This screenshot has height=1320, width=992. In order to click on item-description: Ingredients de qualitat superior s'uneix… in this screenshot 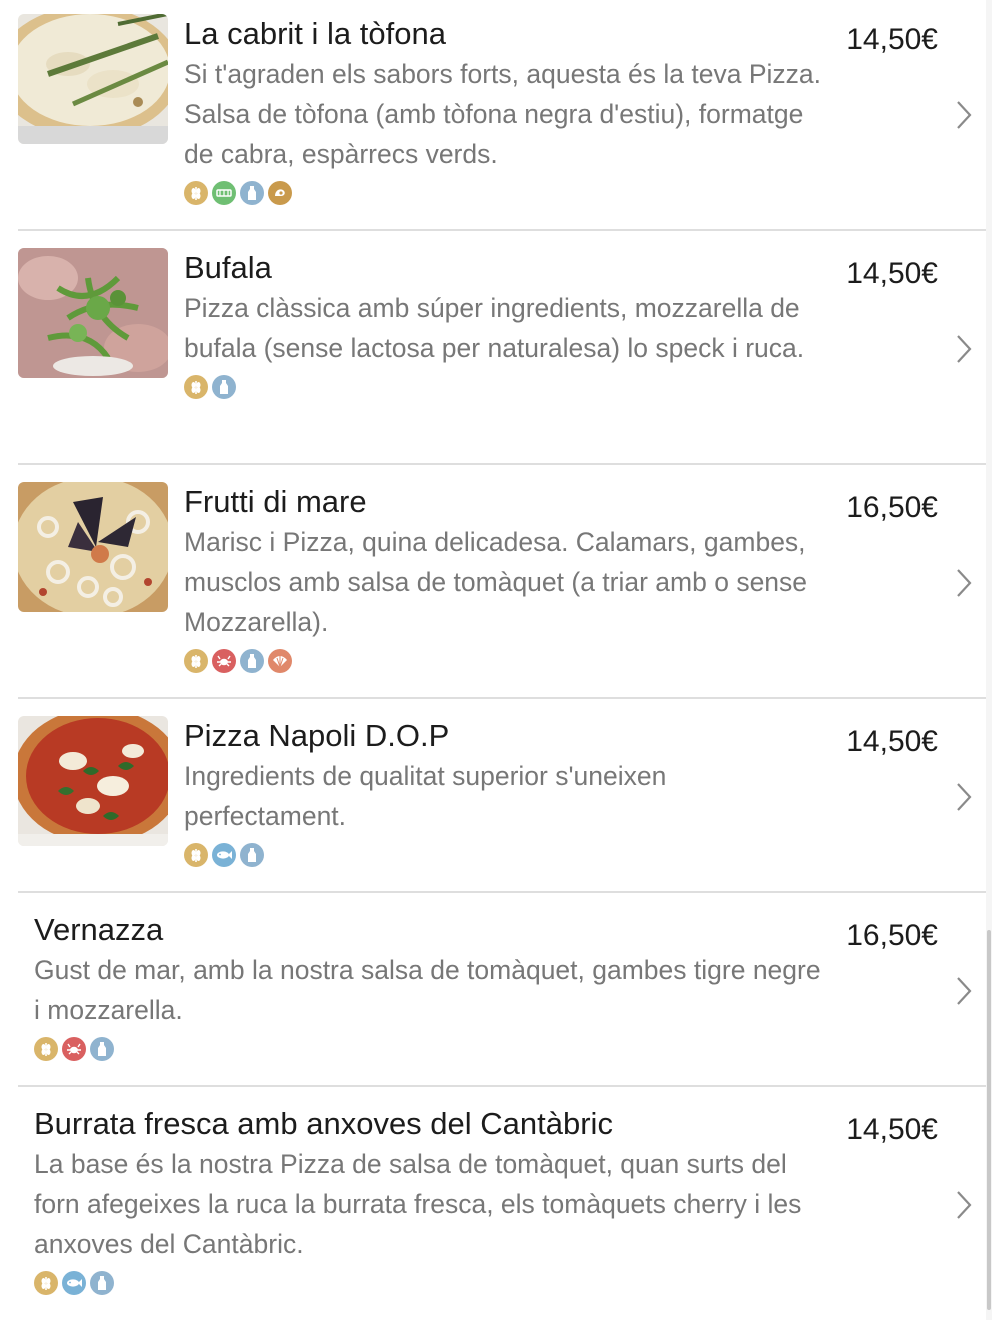, I will do `click(425, 796)`.